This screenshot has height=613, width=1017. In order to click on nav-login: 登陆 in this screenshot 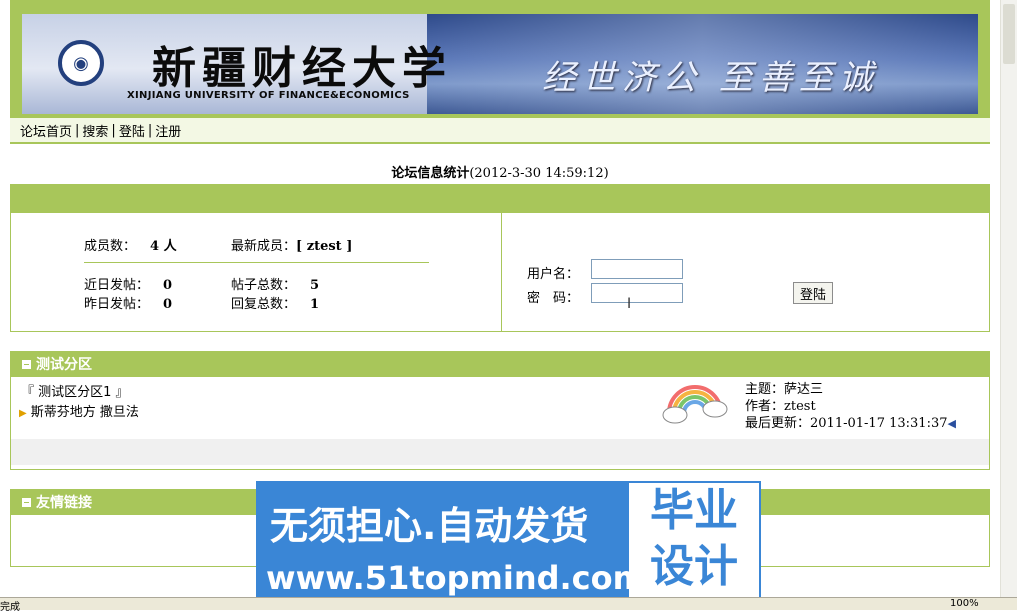, I will do `click(132, 130)`.